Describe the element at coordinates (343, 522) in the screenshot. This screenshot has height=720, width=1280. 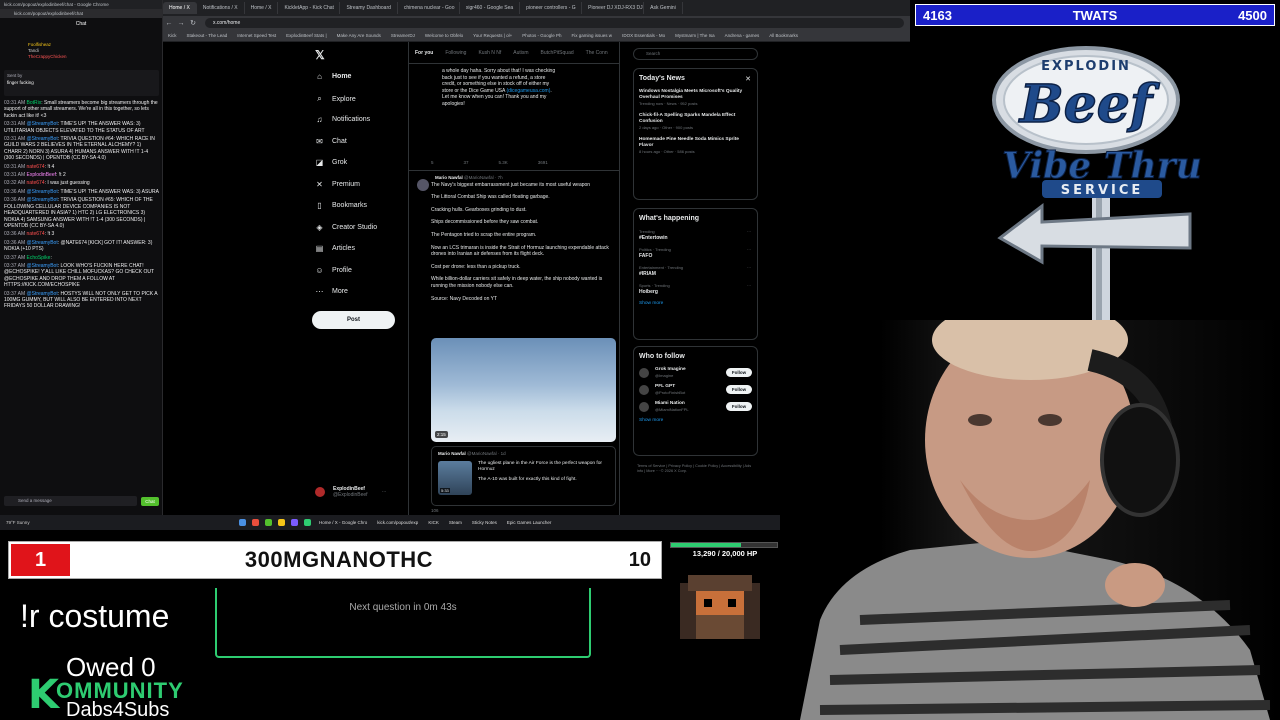
I see `taskbar-app: Home / X - Google Chro` at that location.